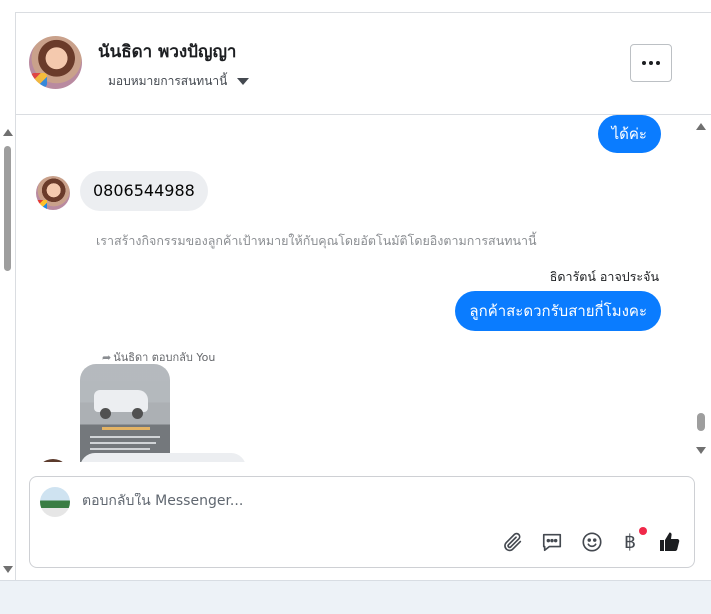 The image size is (711, 614). What do you see at coordinates (107, 357) in the screenshot?
I see `reply-arrow-icon: ➦` at bounding box center [107, 357].